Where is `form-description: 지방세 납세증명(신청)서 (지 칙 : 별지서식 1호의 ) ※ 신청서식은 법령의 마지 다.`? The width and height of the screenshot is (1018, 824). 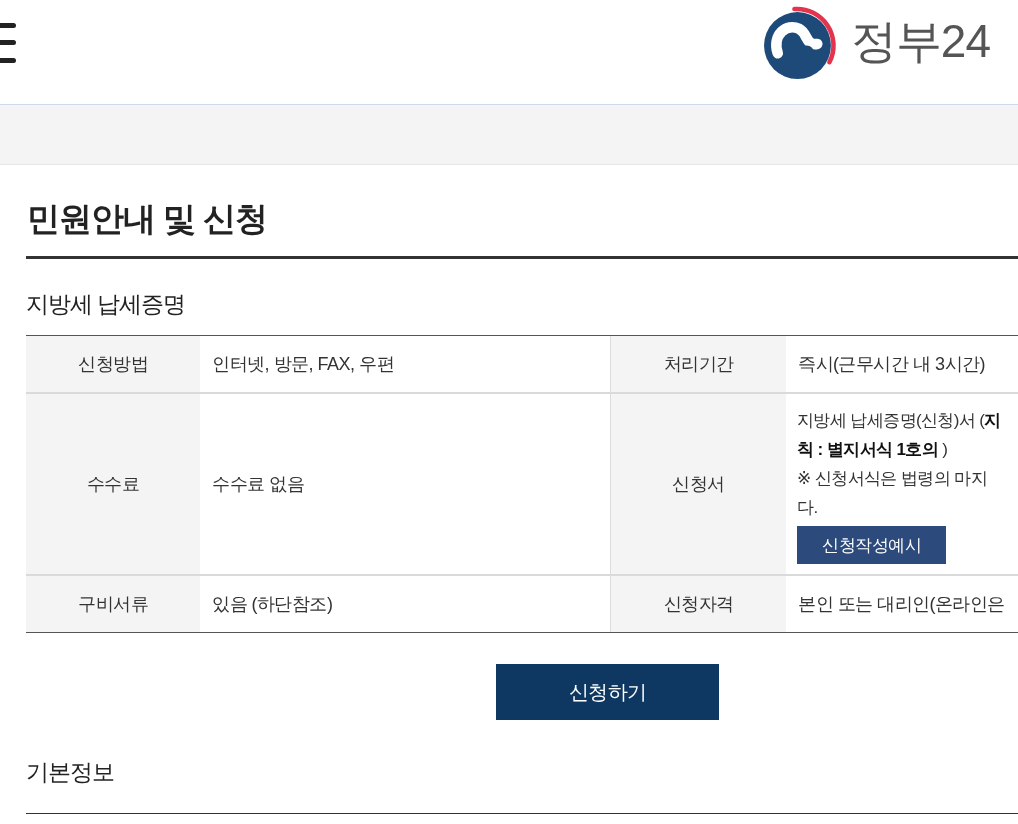
form-description: 지방세 납세증명(신청)서 (지 칙 : 별지서식 1호의 ) ※ 신청서식은 법령의 마지 다. is located at coordinates (899, 464).